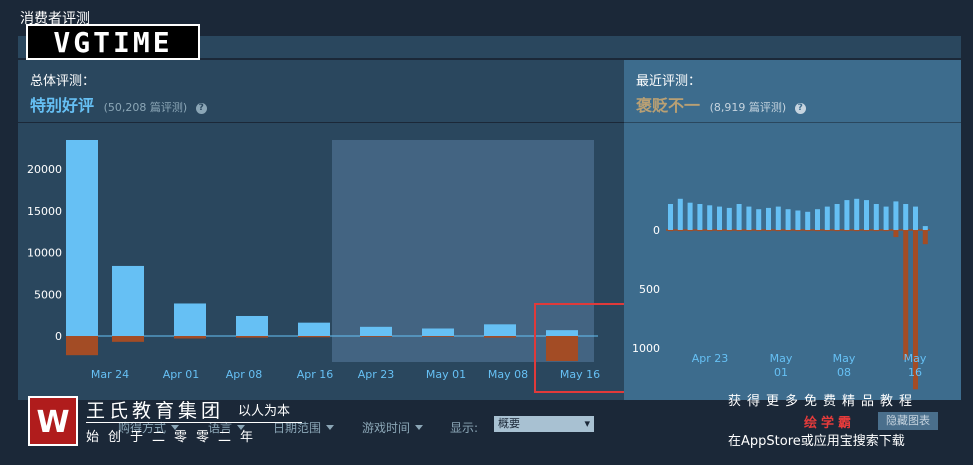  Describe the element at coordinates (508, 374) in the screenshot. I see `x-tick-label: May 08` at that location.